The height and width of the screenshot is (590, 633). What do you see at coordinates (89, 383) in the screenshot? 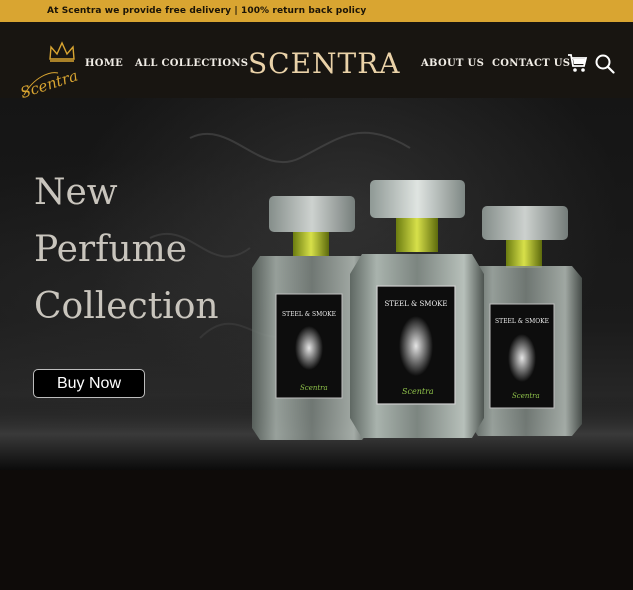
I see `buy-now-button: Buy Now` at bounding box center [89, 383].